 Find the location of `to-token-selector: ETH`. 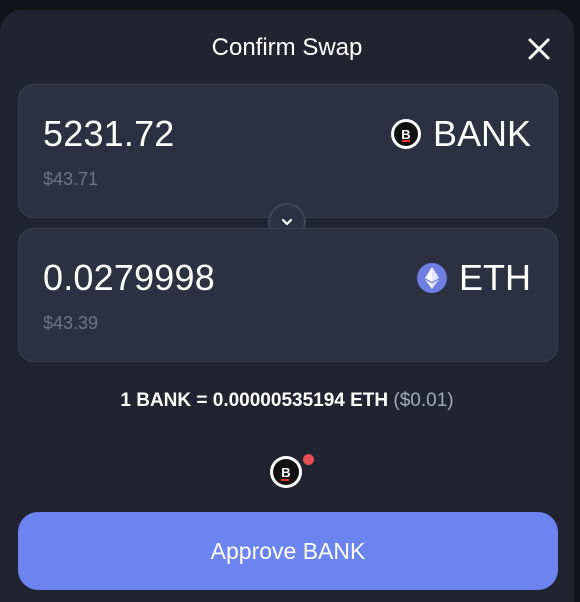

to-token-selector: ETH is located at coordinates (474, 278).